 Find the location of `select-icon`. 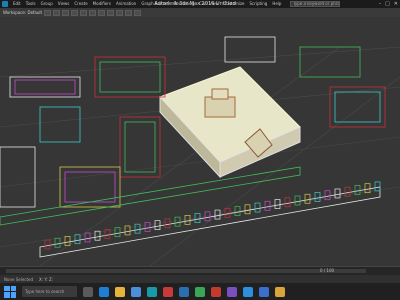

select-icon is located at coordinates (75, 12).